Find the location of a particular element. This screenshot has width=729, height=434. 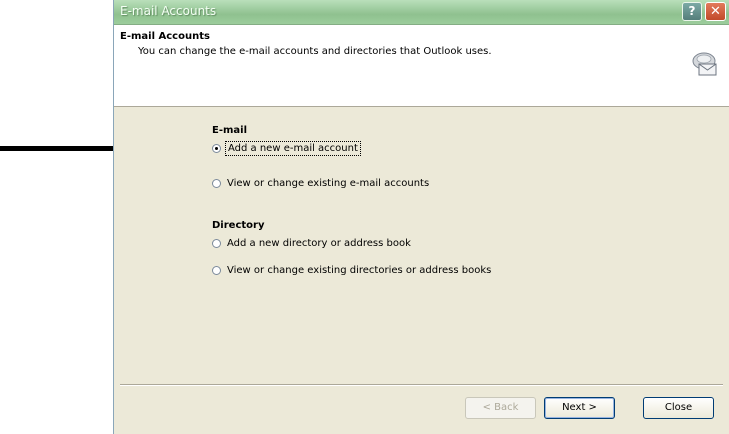

footer-separator is located at coordinates (421, 385).